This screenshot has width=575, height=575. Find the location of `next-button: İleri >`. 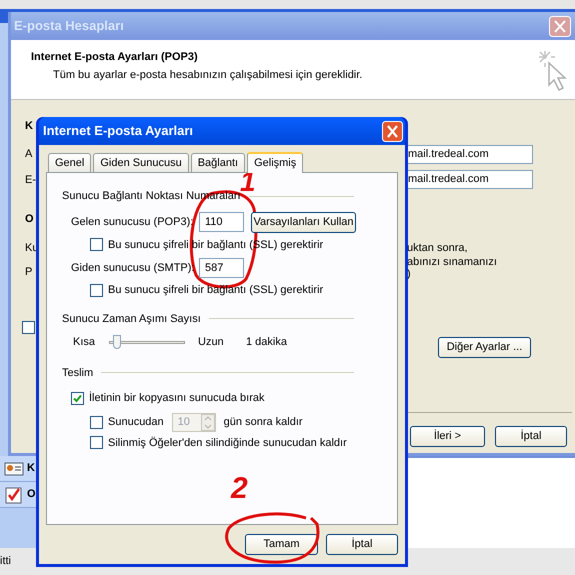

next-button: İleri > is located at coordinates (447, 436).